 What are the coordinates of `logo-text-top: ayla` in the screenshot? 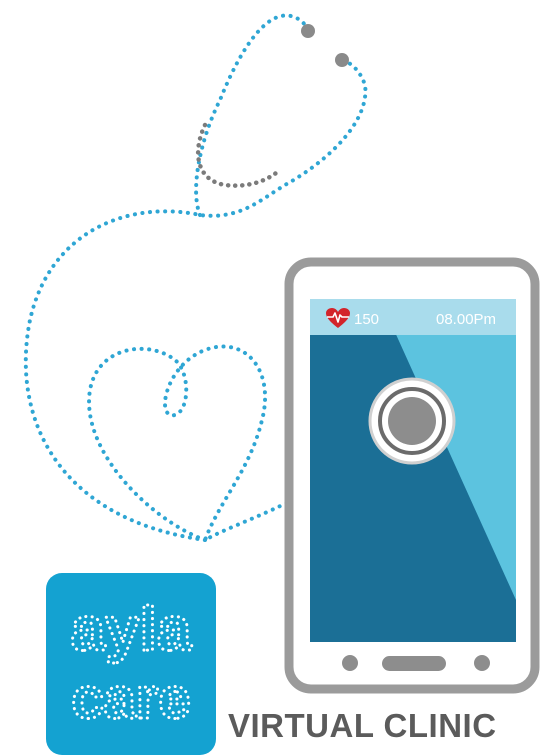 It's located at (131, 629).